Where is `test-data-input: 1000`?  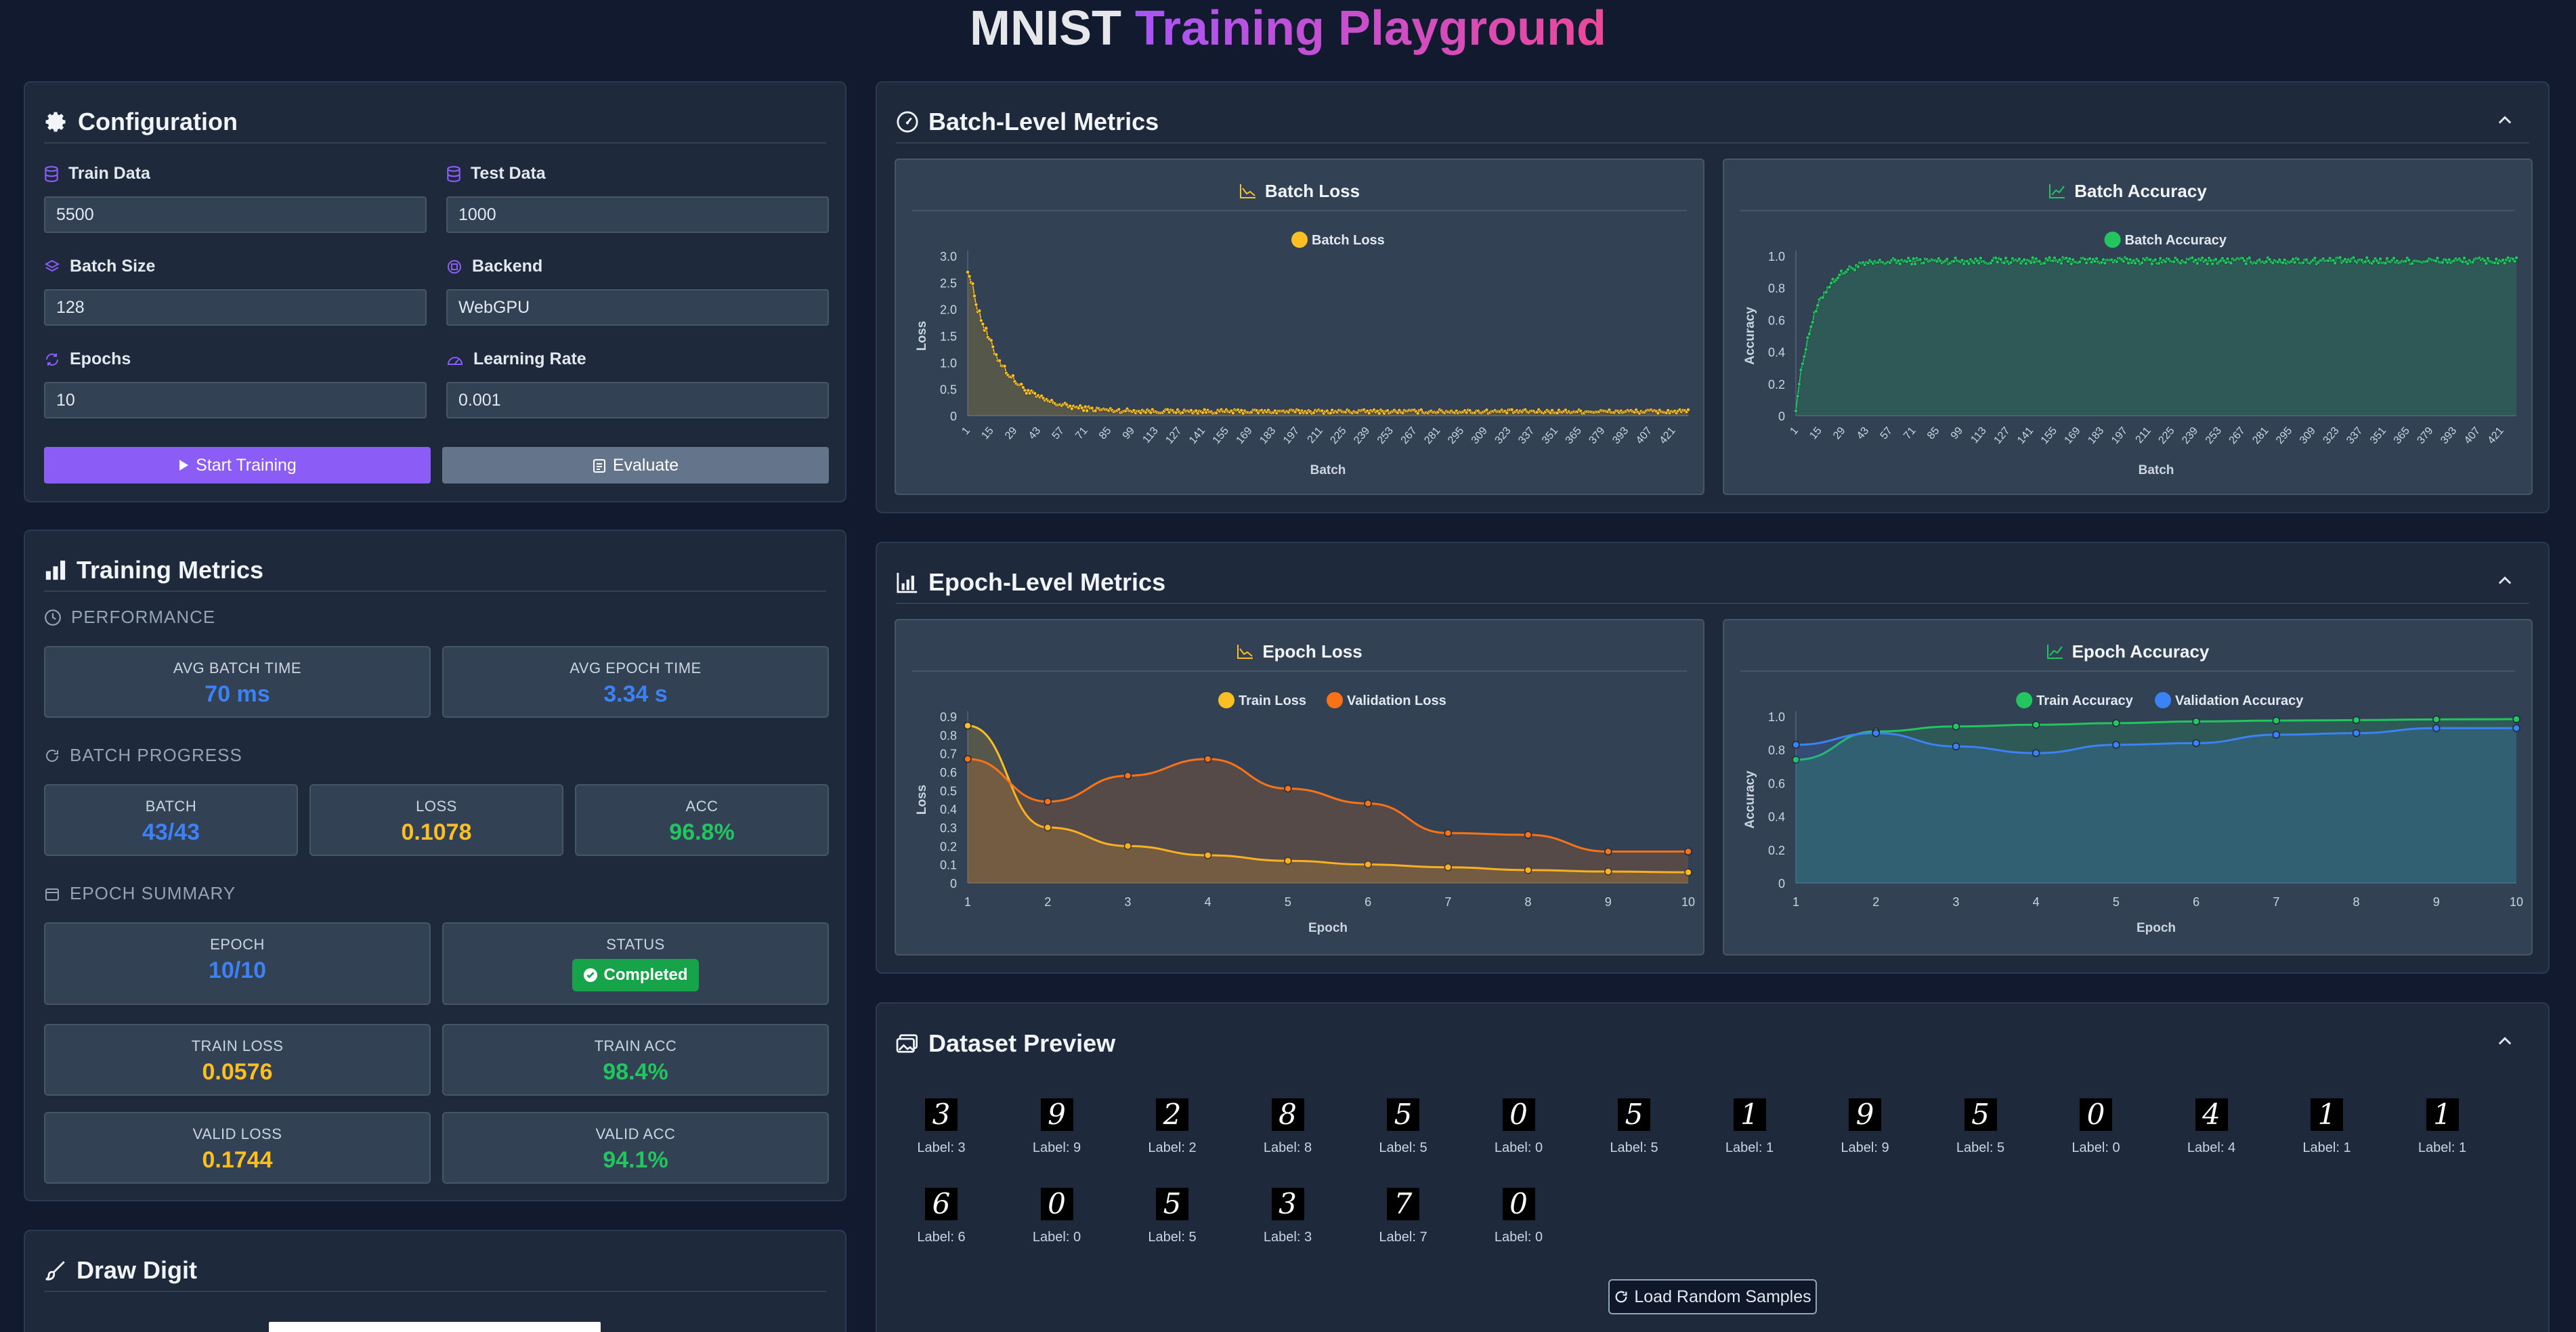
test-data-input: 1000 is located at coordinates (637, 214).